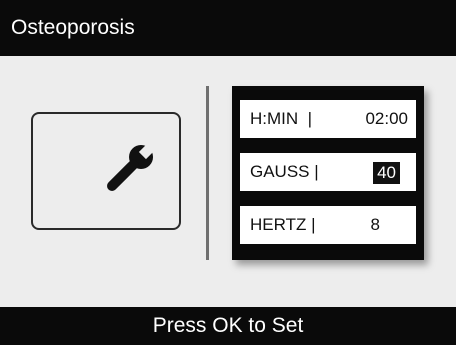 The height and width of the screenshot is (345, 456). Describe the element at coordinates (375, 225) in the screenshot. I see `param-hertz-value: 8` at that location.